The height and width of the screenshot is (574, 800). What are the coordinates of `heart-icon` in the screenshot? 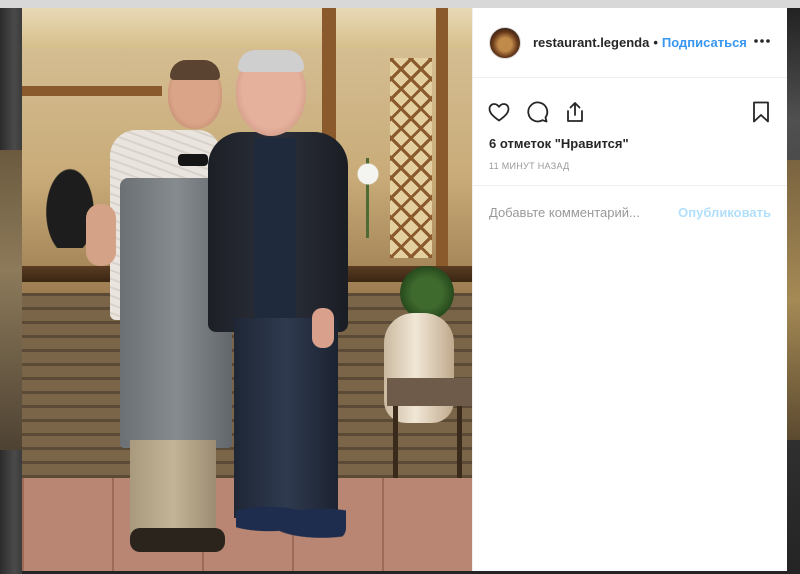 It's located at (499, 112).